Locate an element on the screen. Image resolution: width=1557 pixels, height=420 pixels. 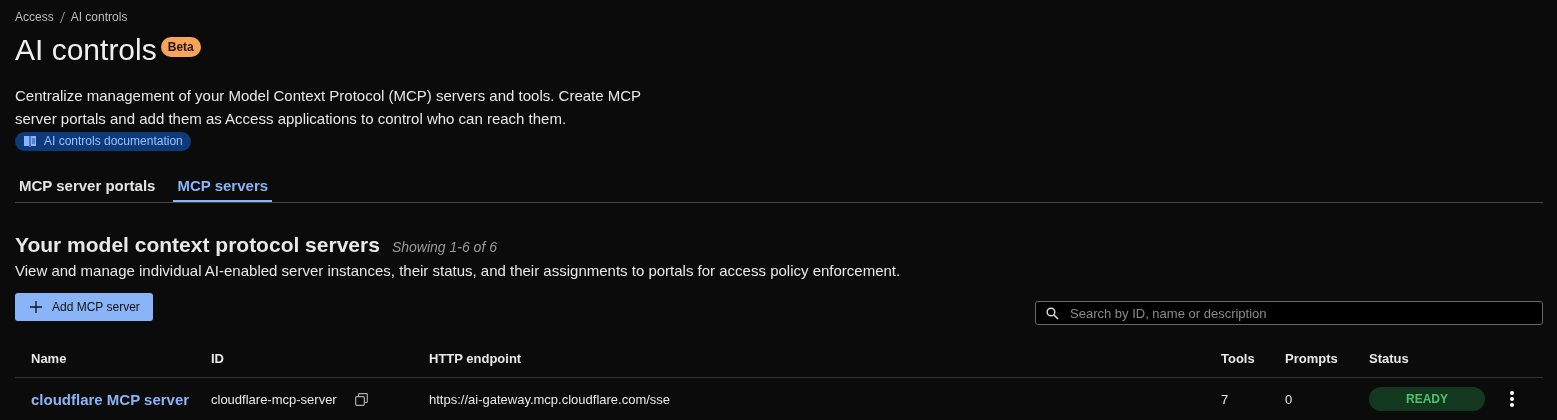
page-title: AI controls is located at coordinates (86, 50).